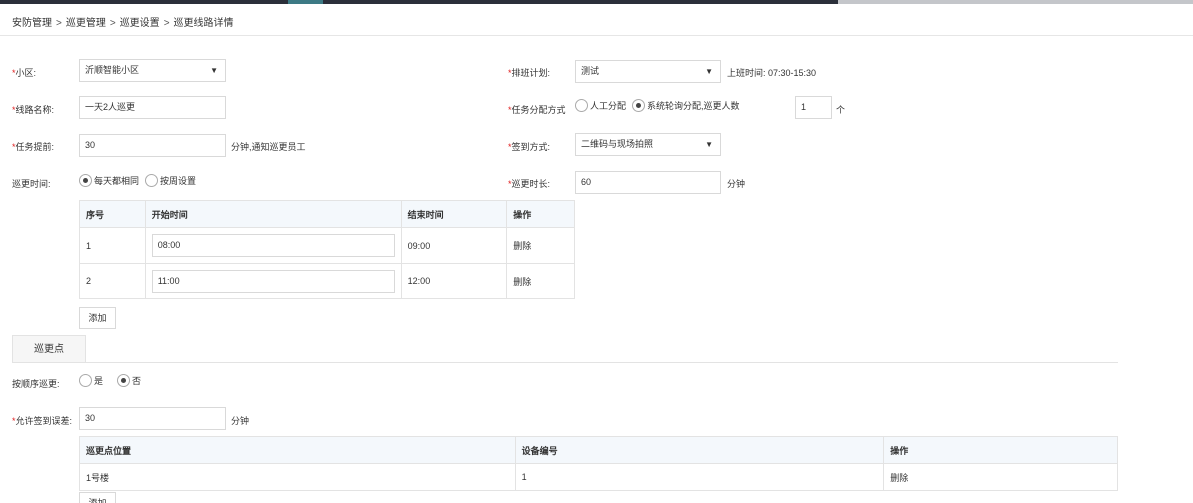 The width and height of the screenshot is (1193, 503). I want to click on tab-divider, so click(565, 362).